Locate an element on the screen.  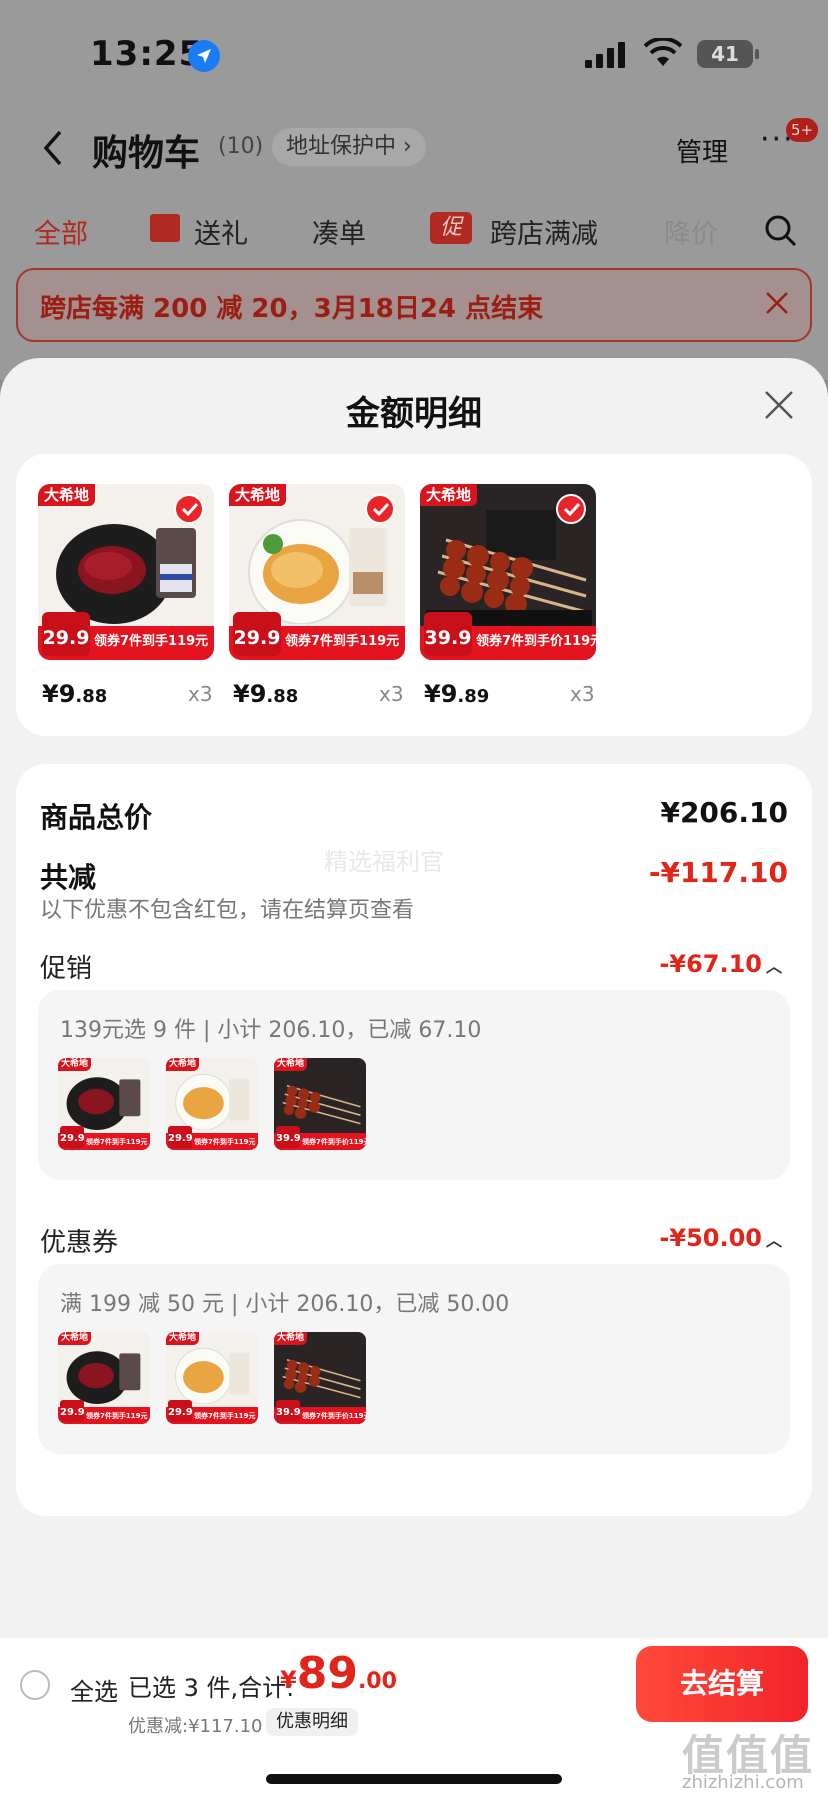
tab-bundle: 凑单 is located at coordinates (339, 231).